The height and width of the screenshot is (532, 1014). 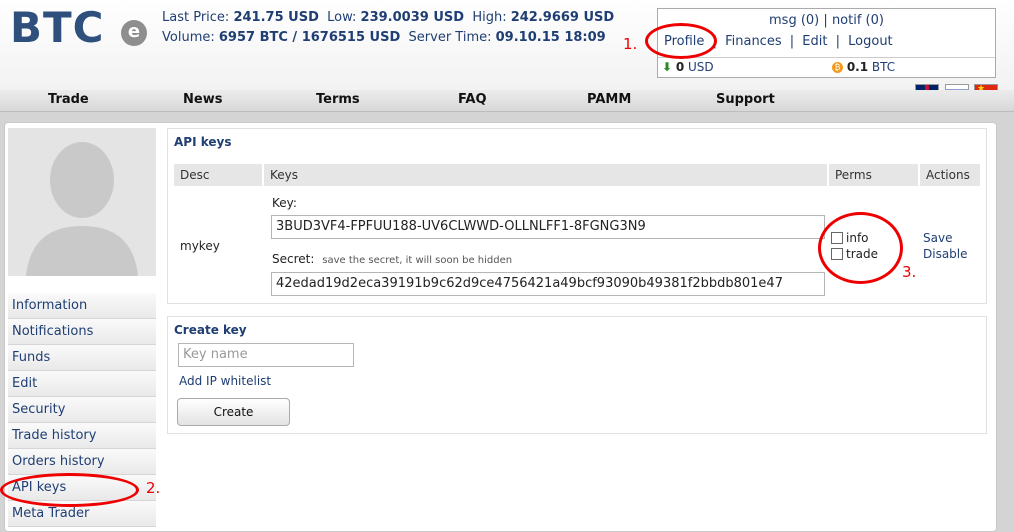 I want to click on api-keys-title: API keys, so click(x=203, y=142).